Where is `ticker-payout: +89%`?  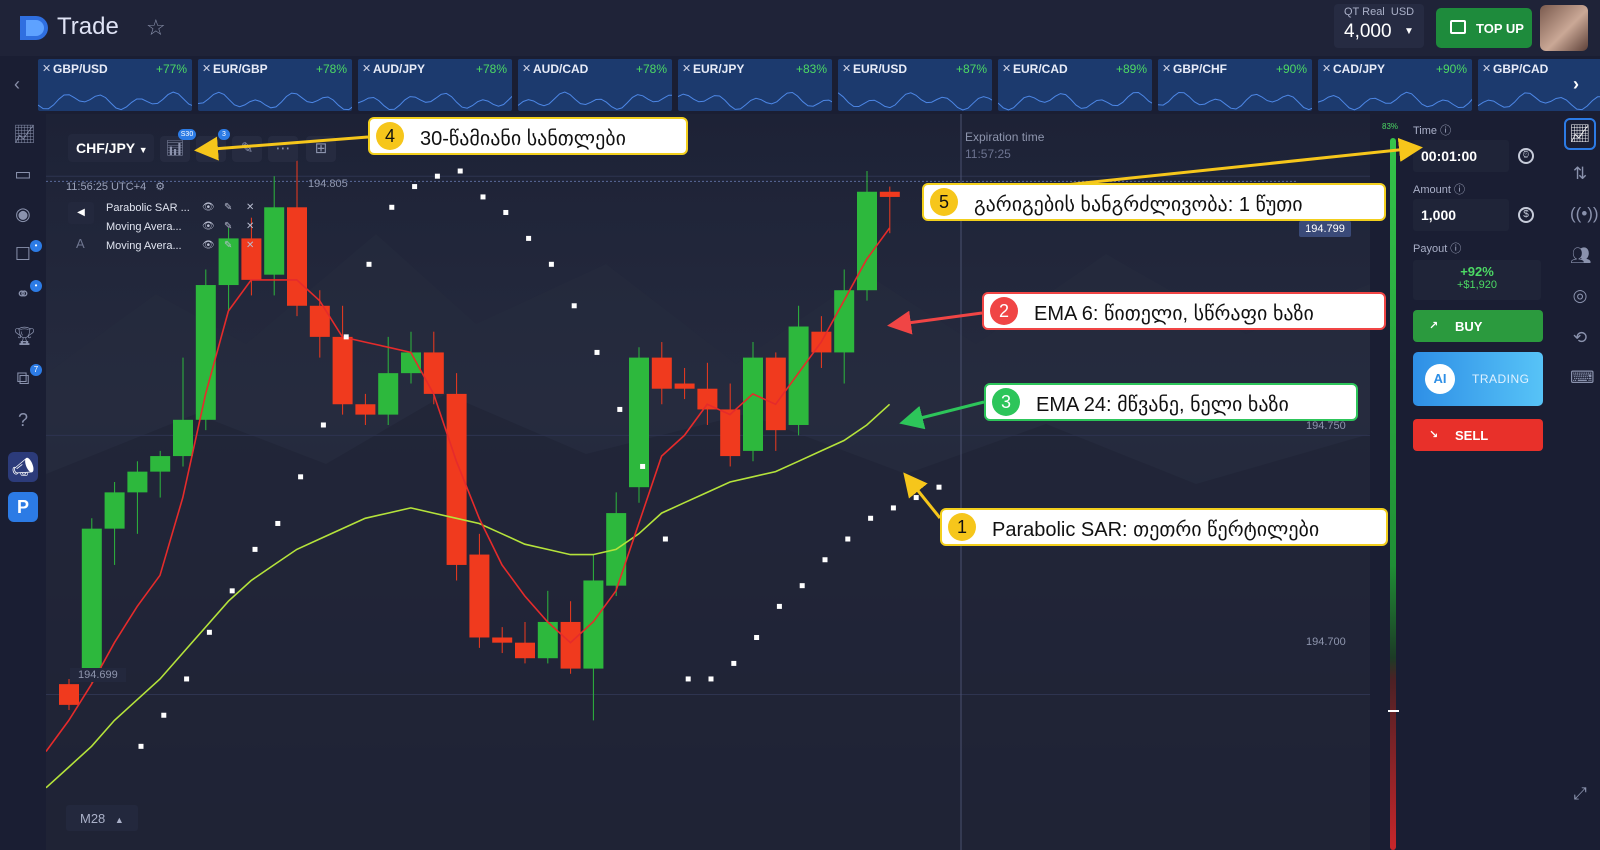 ticker-payout: +89% is located at coordinates (1131, 69).